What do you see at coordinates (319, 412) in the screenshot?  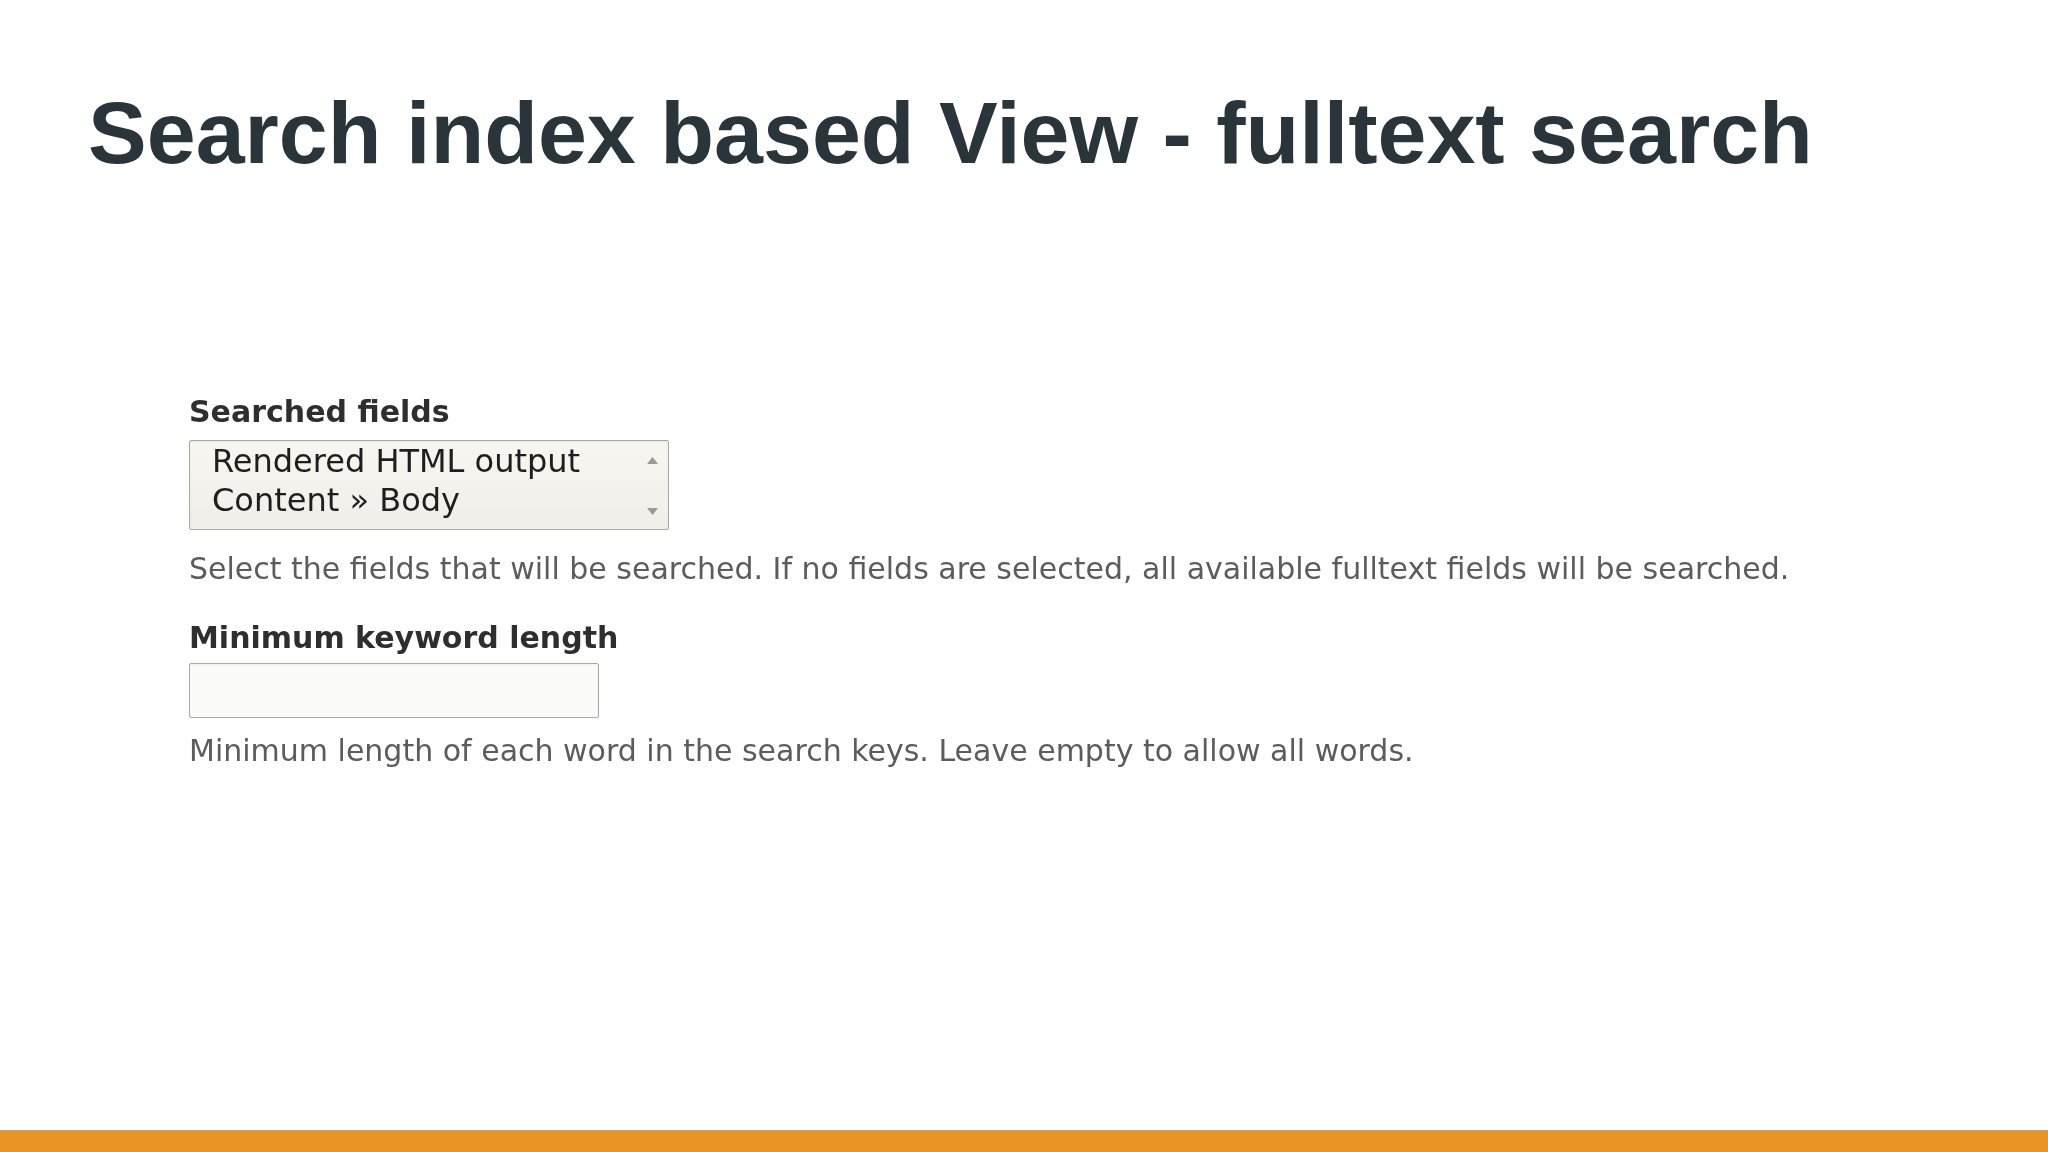 I see `field-label: Searched fields` at bounding box center [319, 412].